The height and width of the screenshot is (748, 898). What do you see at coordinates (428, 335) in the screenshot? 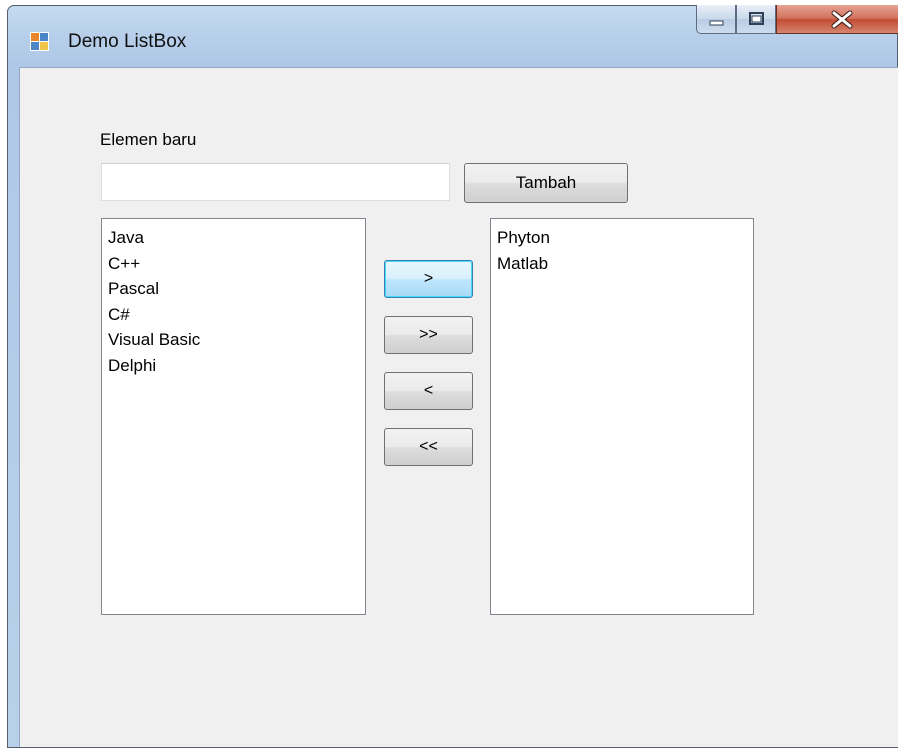
I see `move-all-right-button: >>` at bounding box center [428, 335].